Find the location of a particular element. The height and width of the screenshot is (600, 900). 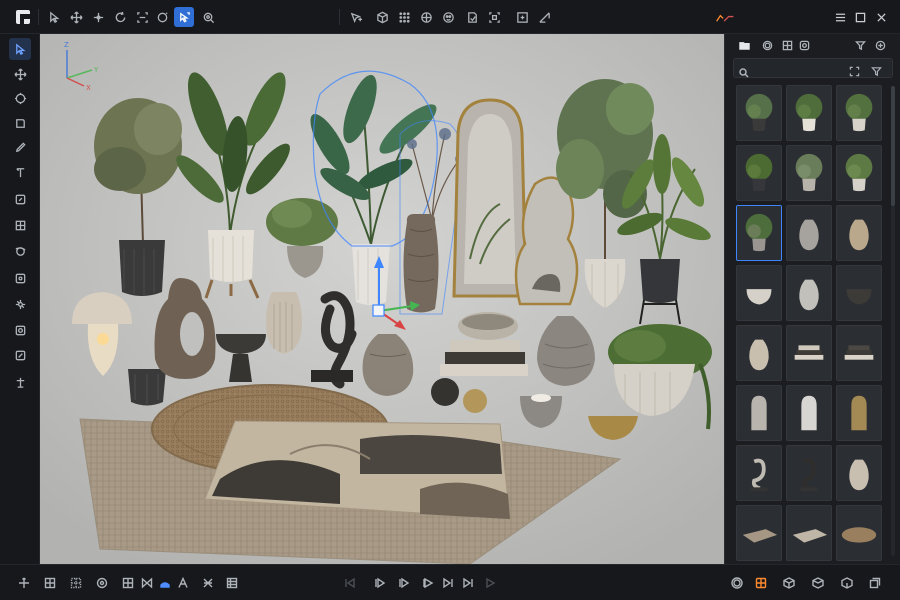

filter-icon is located at coordinates (860, 45).